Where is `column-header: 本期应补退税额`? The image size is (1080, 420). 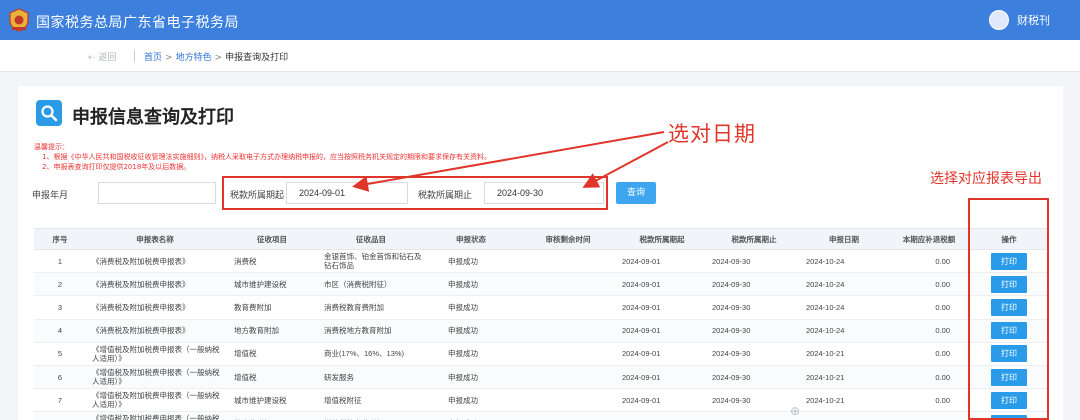
column-header: 本期应补退税额 is located at coordinates (929, 239).